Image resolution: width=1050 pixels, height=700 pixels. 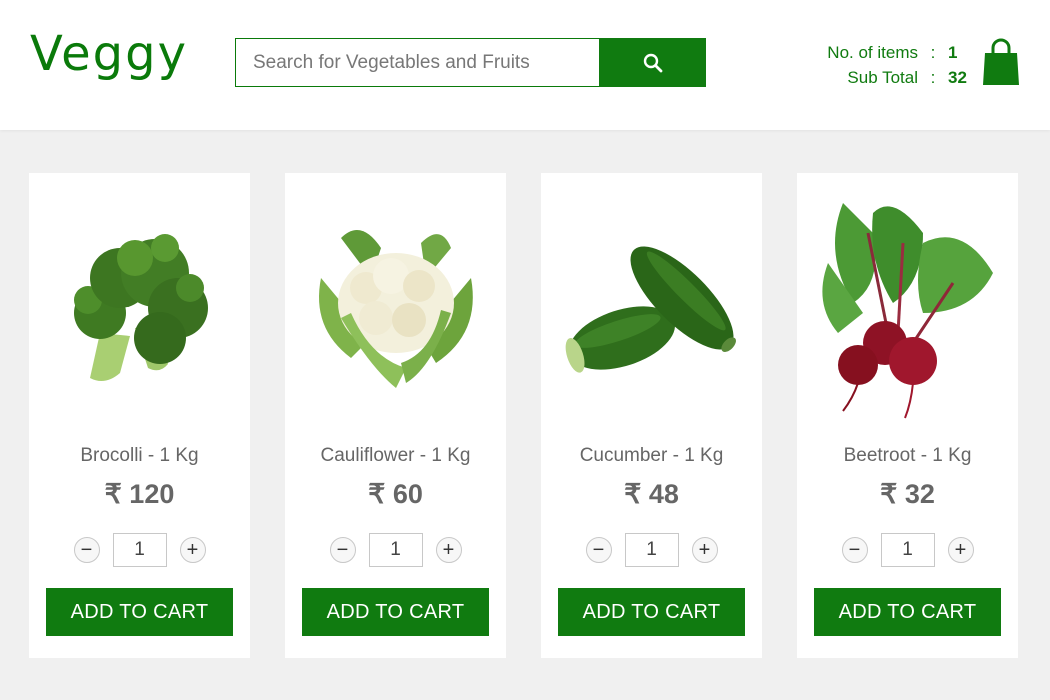 I want to click on product-card: Cucumber - 1 Kg ₹ 48 − + ADD TO CART, so click(x=651, y=415).